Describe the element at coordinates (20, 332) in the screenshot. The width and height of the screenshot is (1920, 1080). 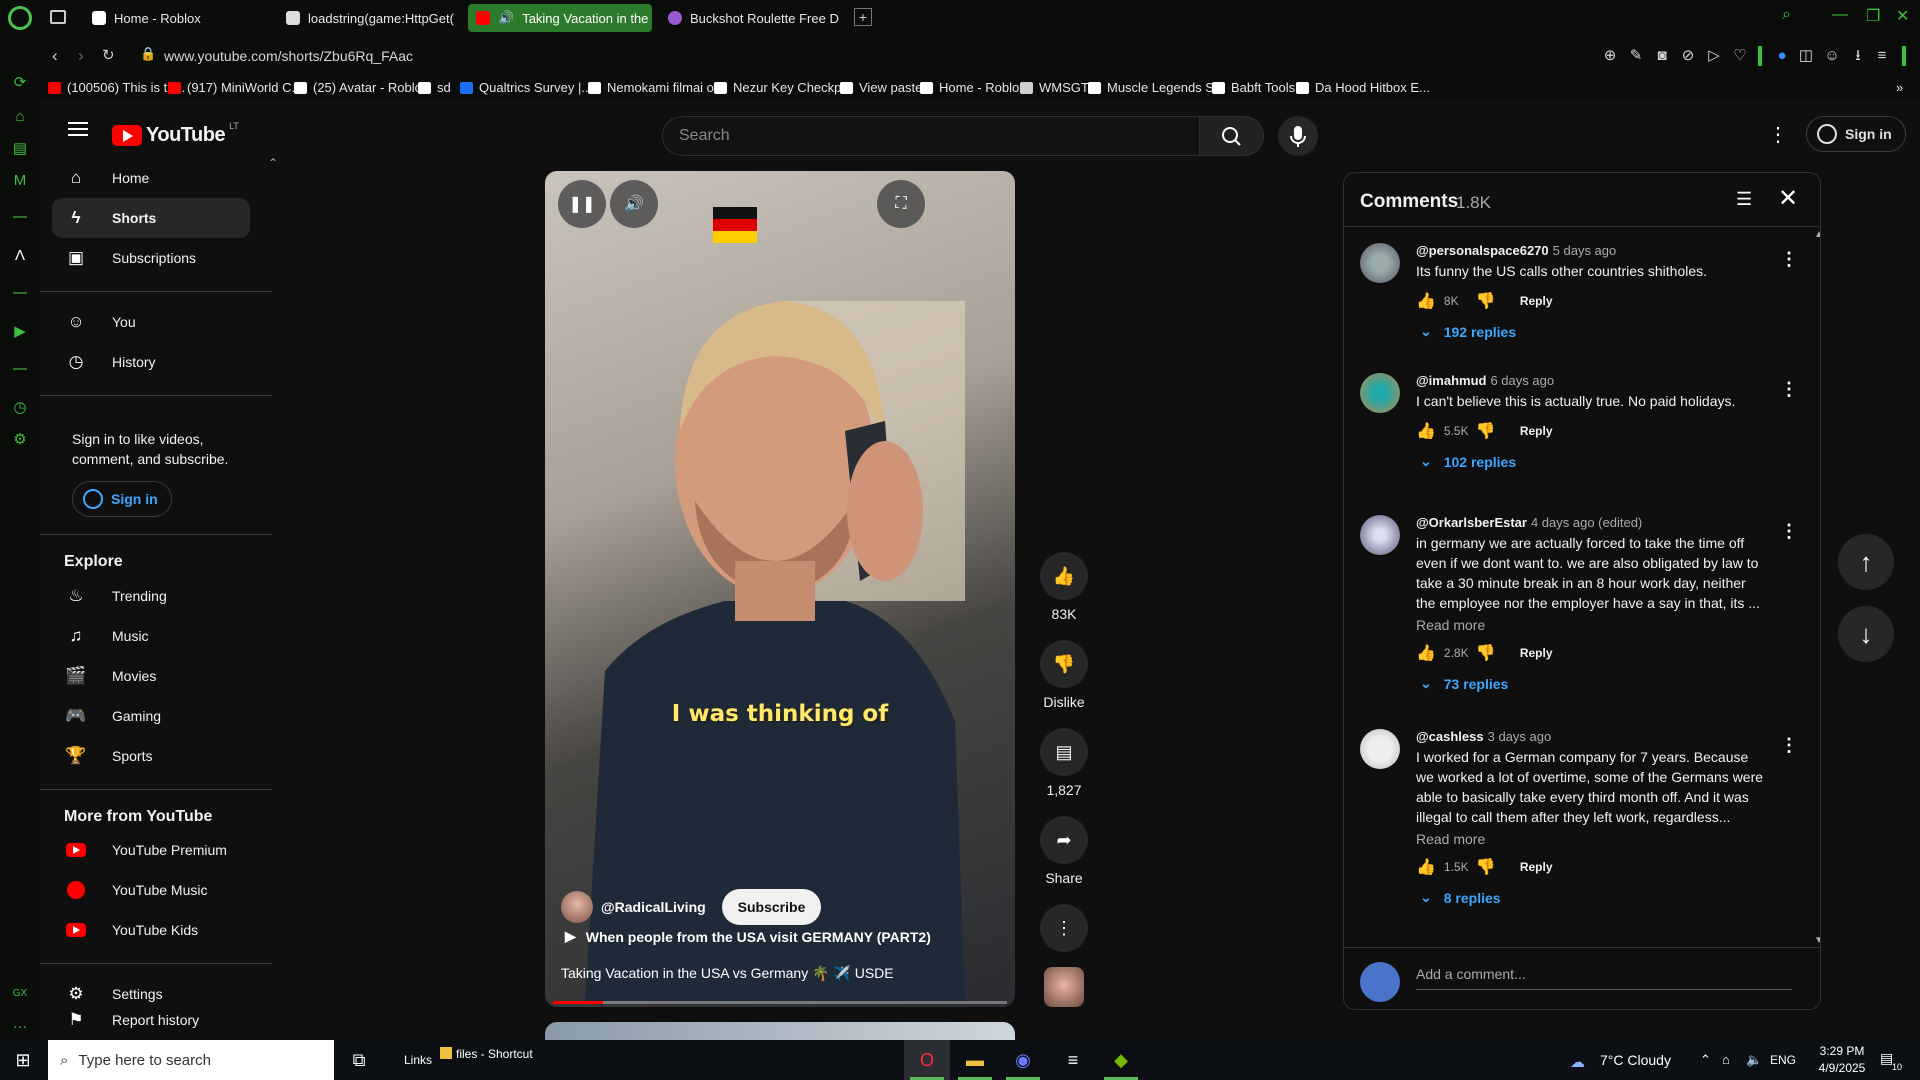
I see `sidebar-player-icon: ▶` at that location.